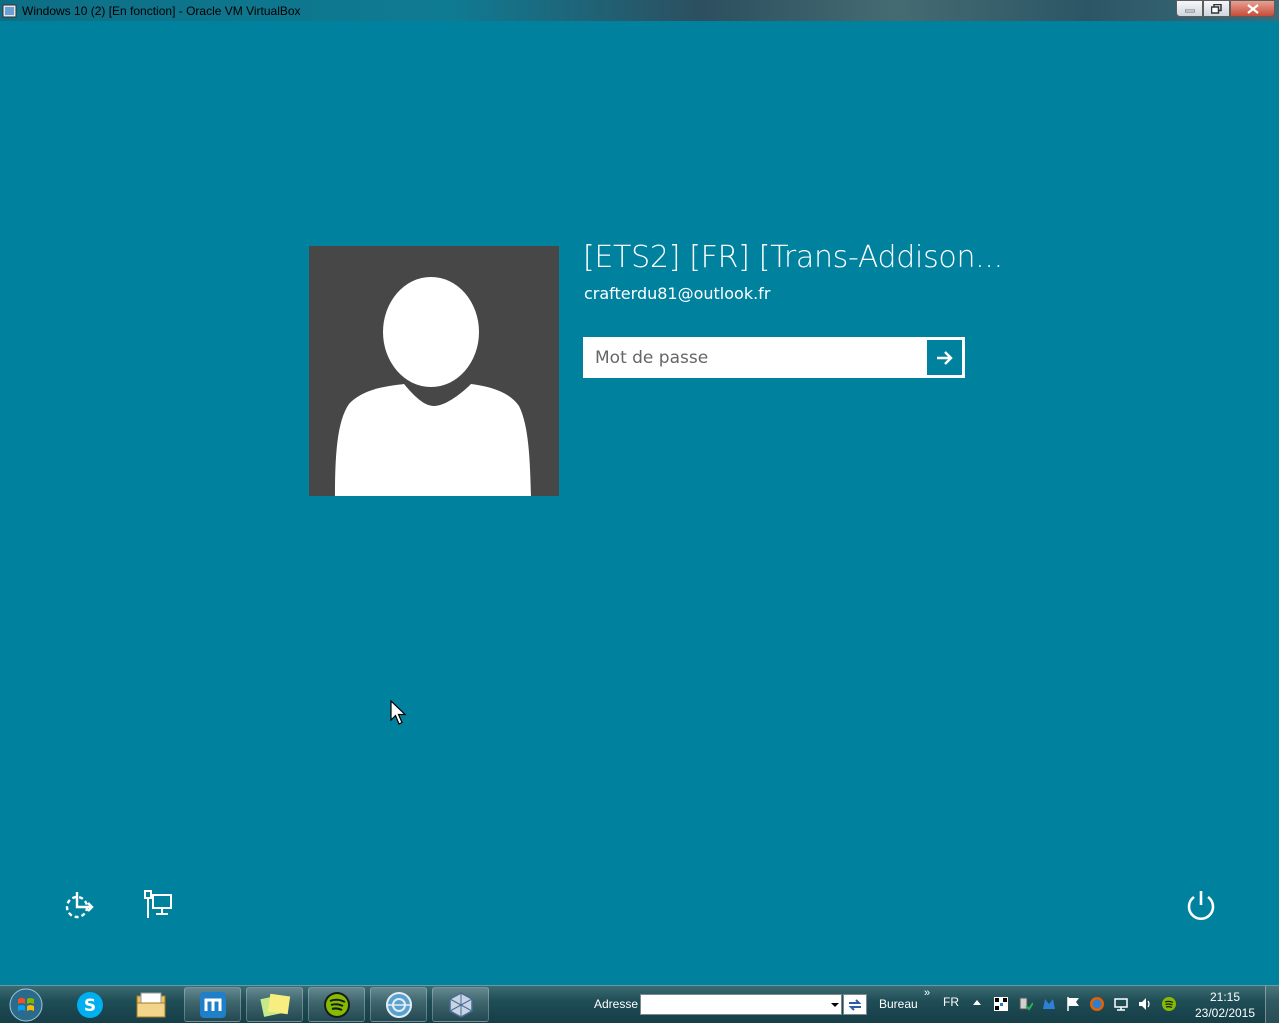  I want to click on user-avatar, so click(434, 371).